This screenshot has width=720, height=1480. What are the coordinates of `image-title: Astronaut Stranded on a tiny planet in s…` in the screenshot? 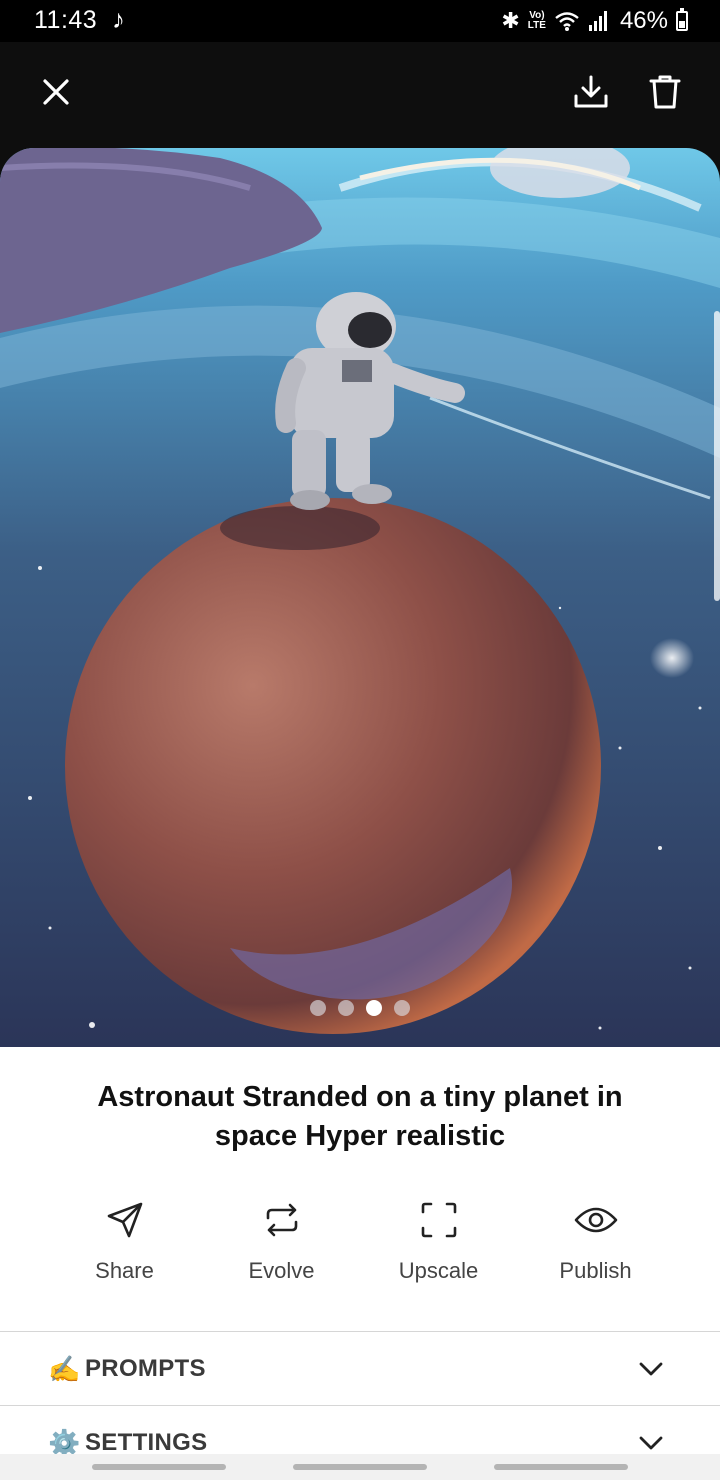 It's located at (360, 1116).